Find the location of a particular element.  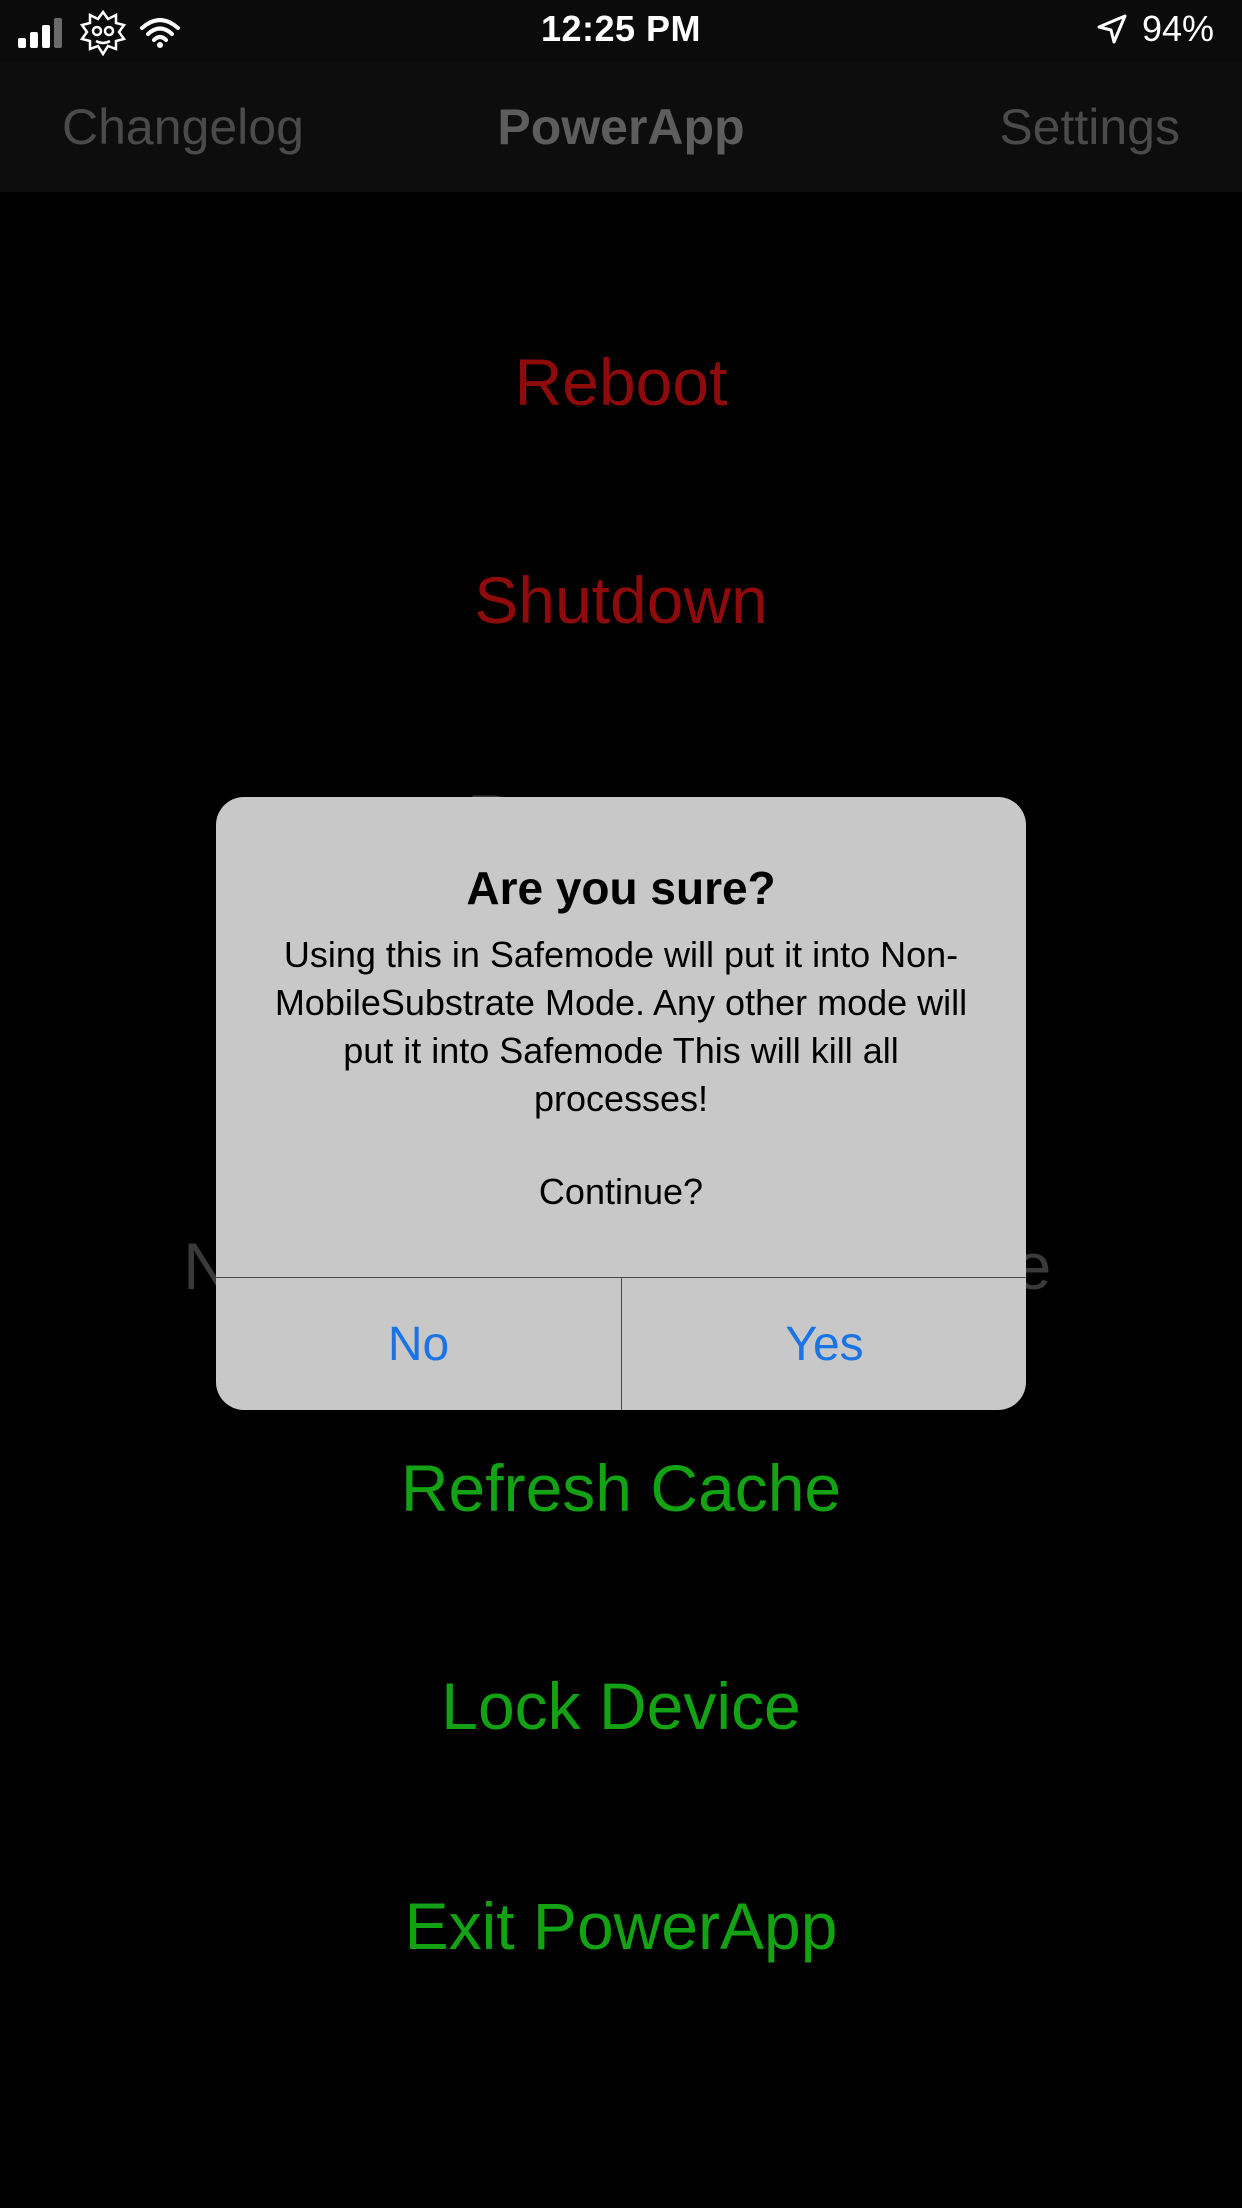

status-right: 94% is located at coordinates (1155, 29).